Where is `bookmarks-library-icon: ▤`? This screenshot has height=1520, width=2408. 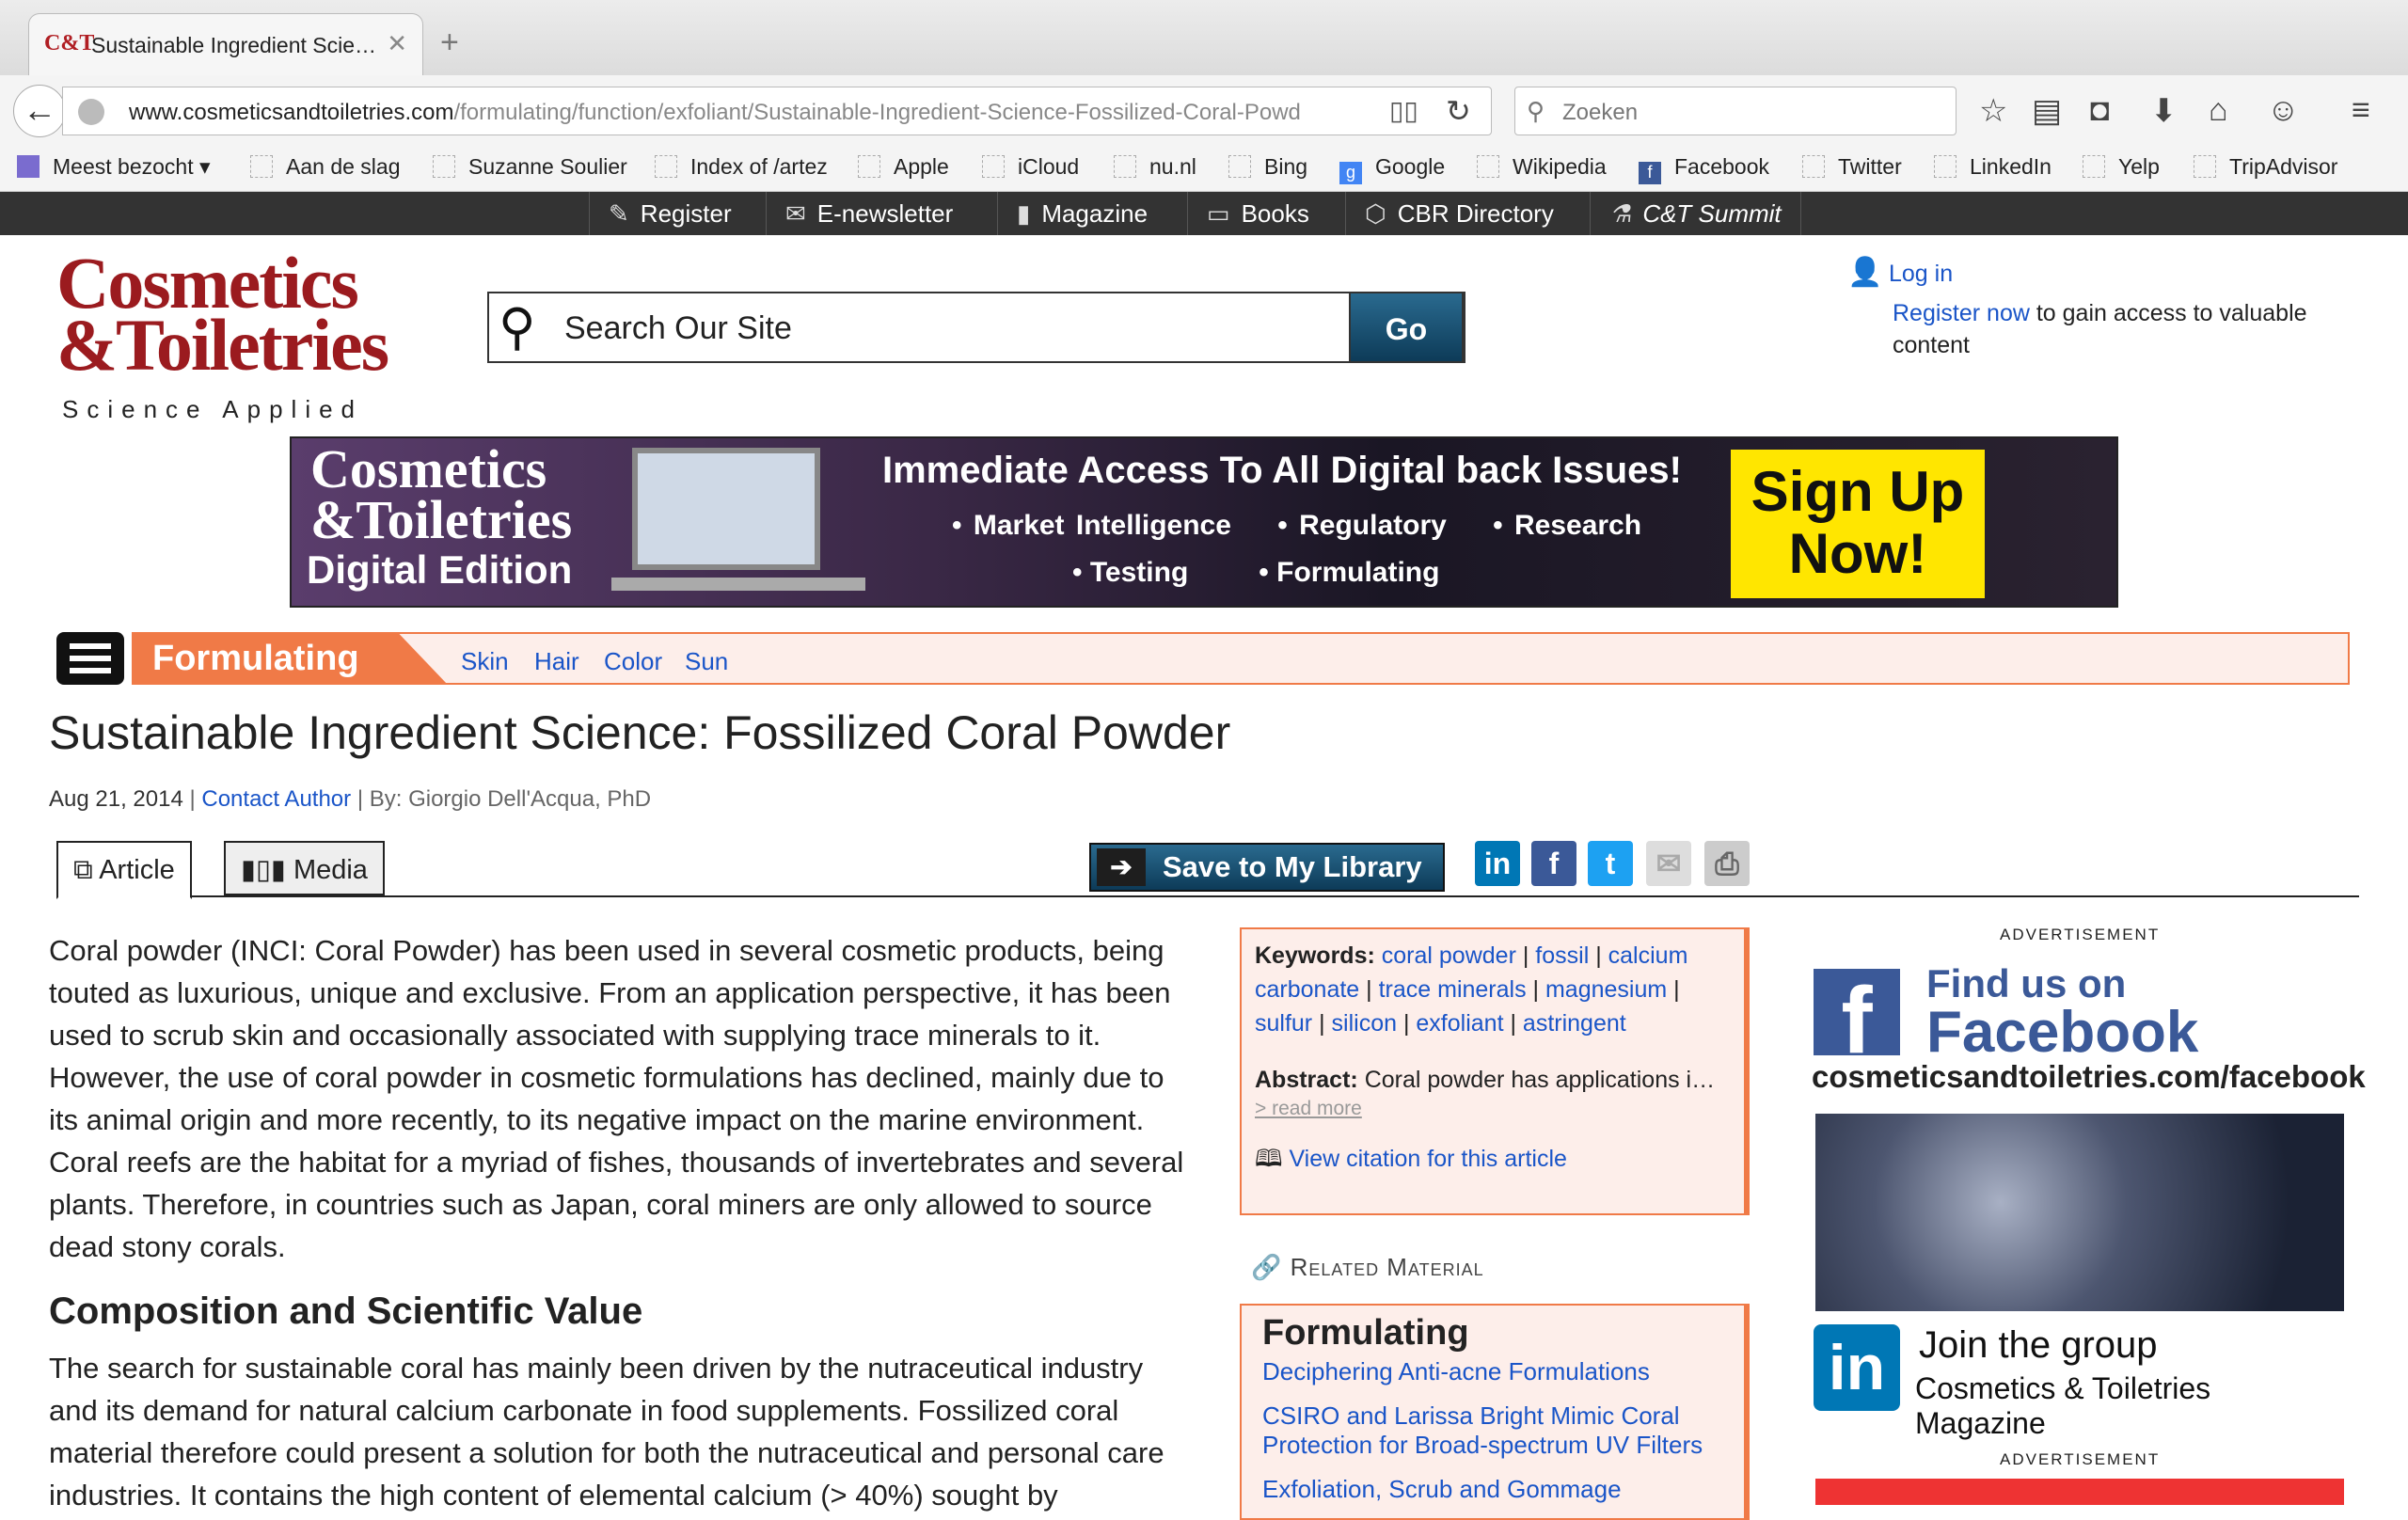
bookmarks-library-icon: ▤ is located at coordinates (2047, 111).